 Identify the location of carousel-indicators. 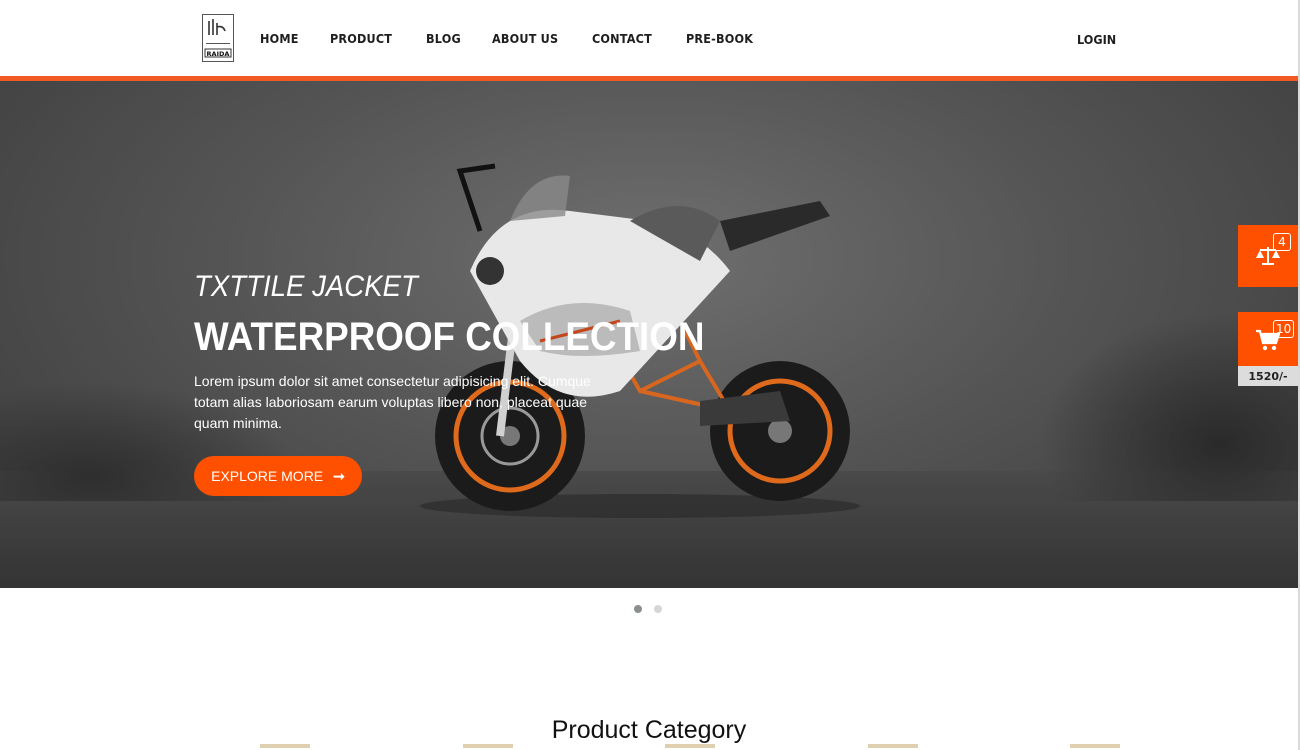
(648, 609).